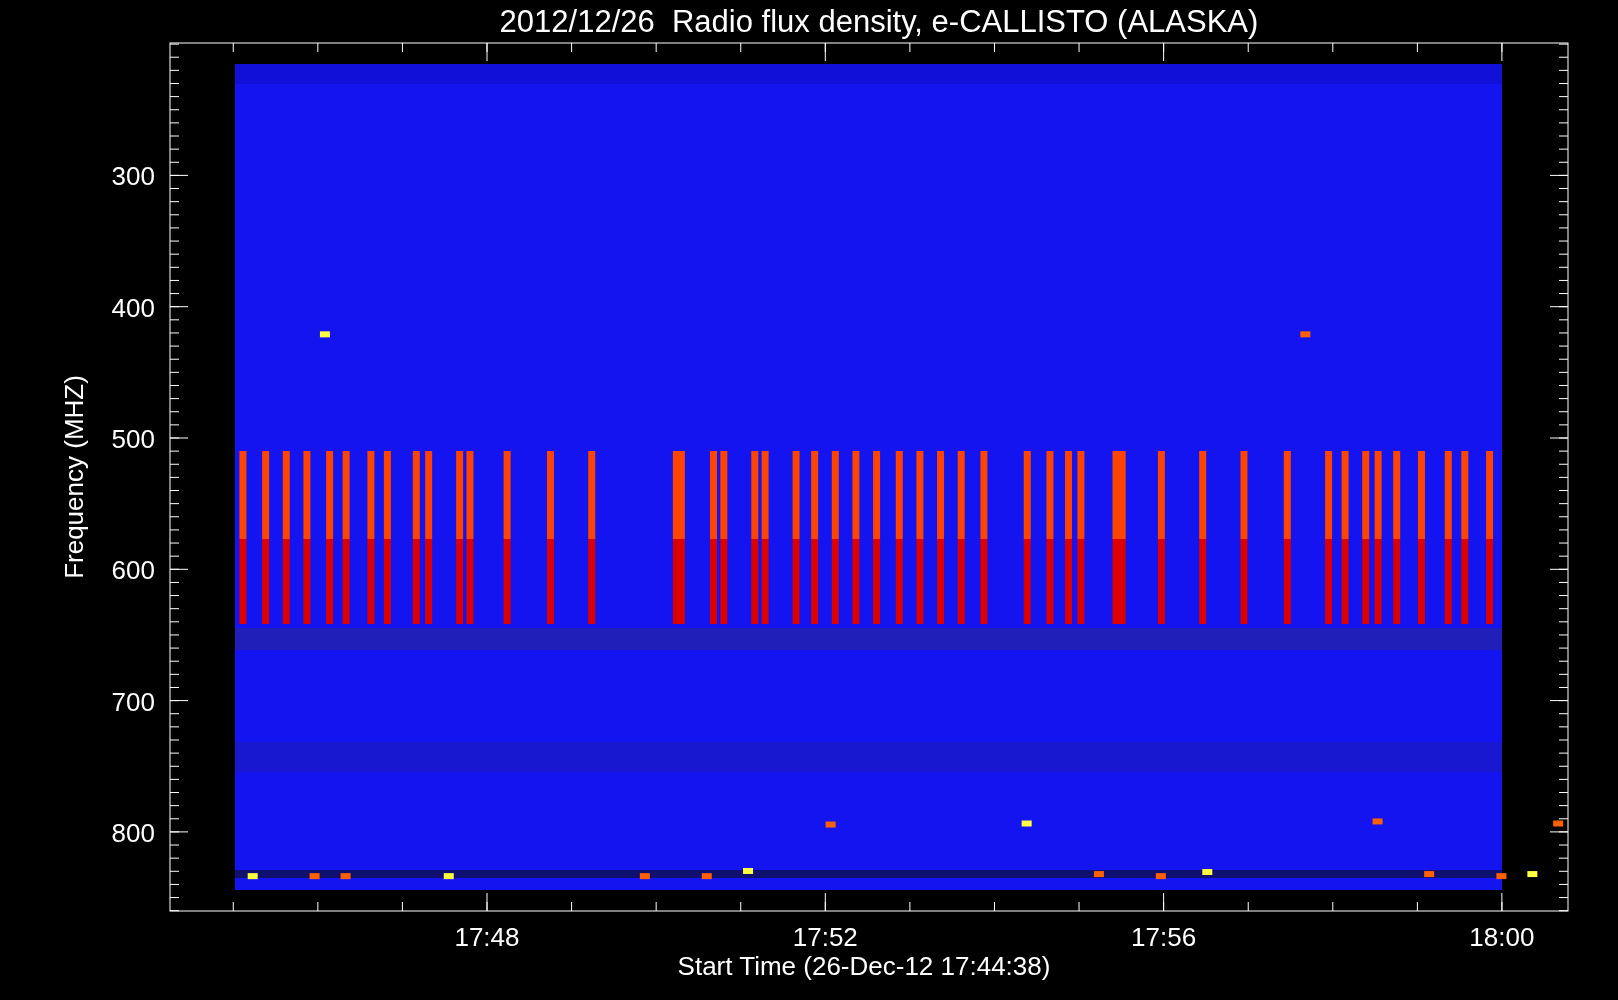 The width and height of the screenshot is (1618, 1000). Describe the element at coordinates (1164, 937) in the screenshot. I see `x-tick-label: 17:56` at that location.